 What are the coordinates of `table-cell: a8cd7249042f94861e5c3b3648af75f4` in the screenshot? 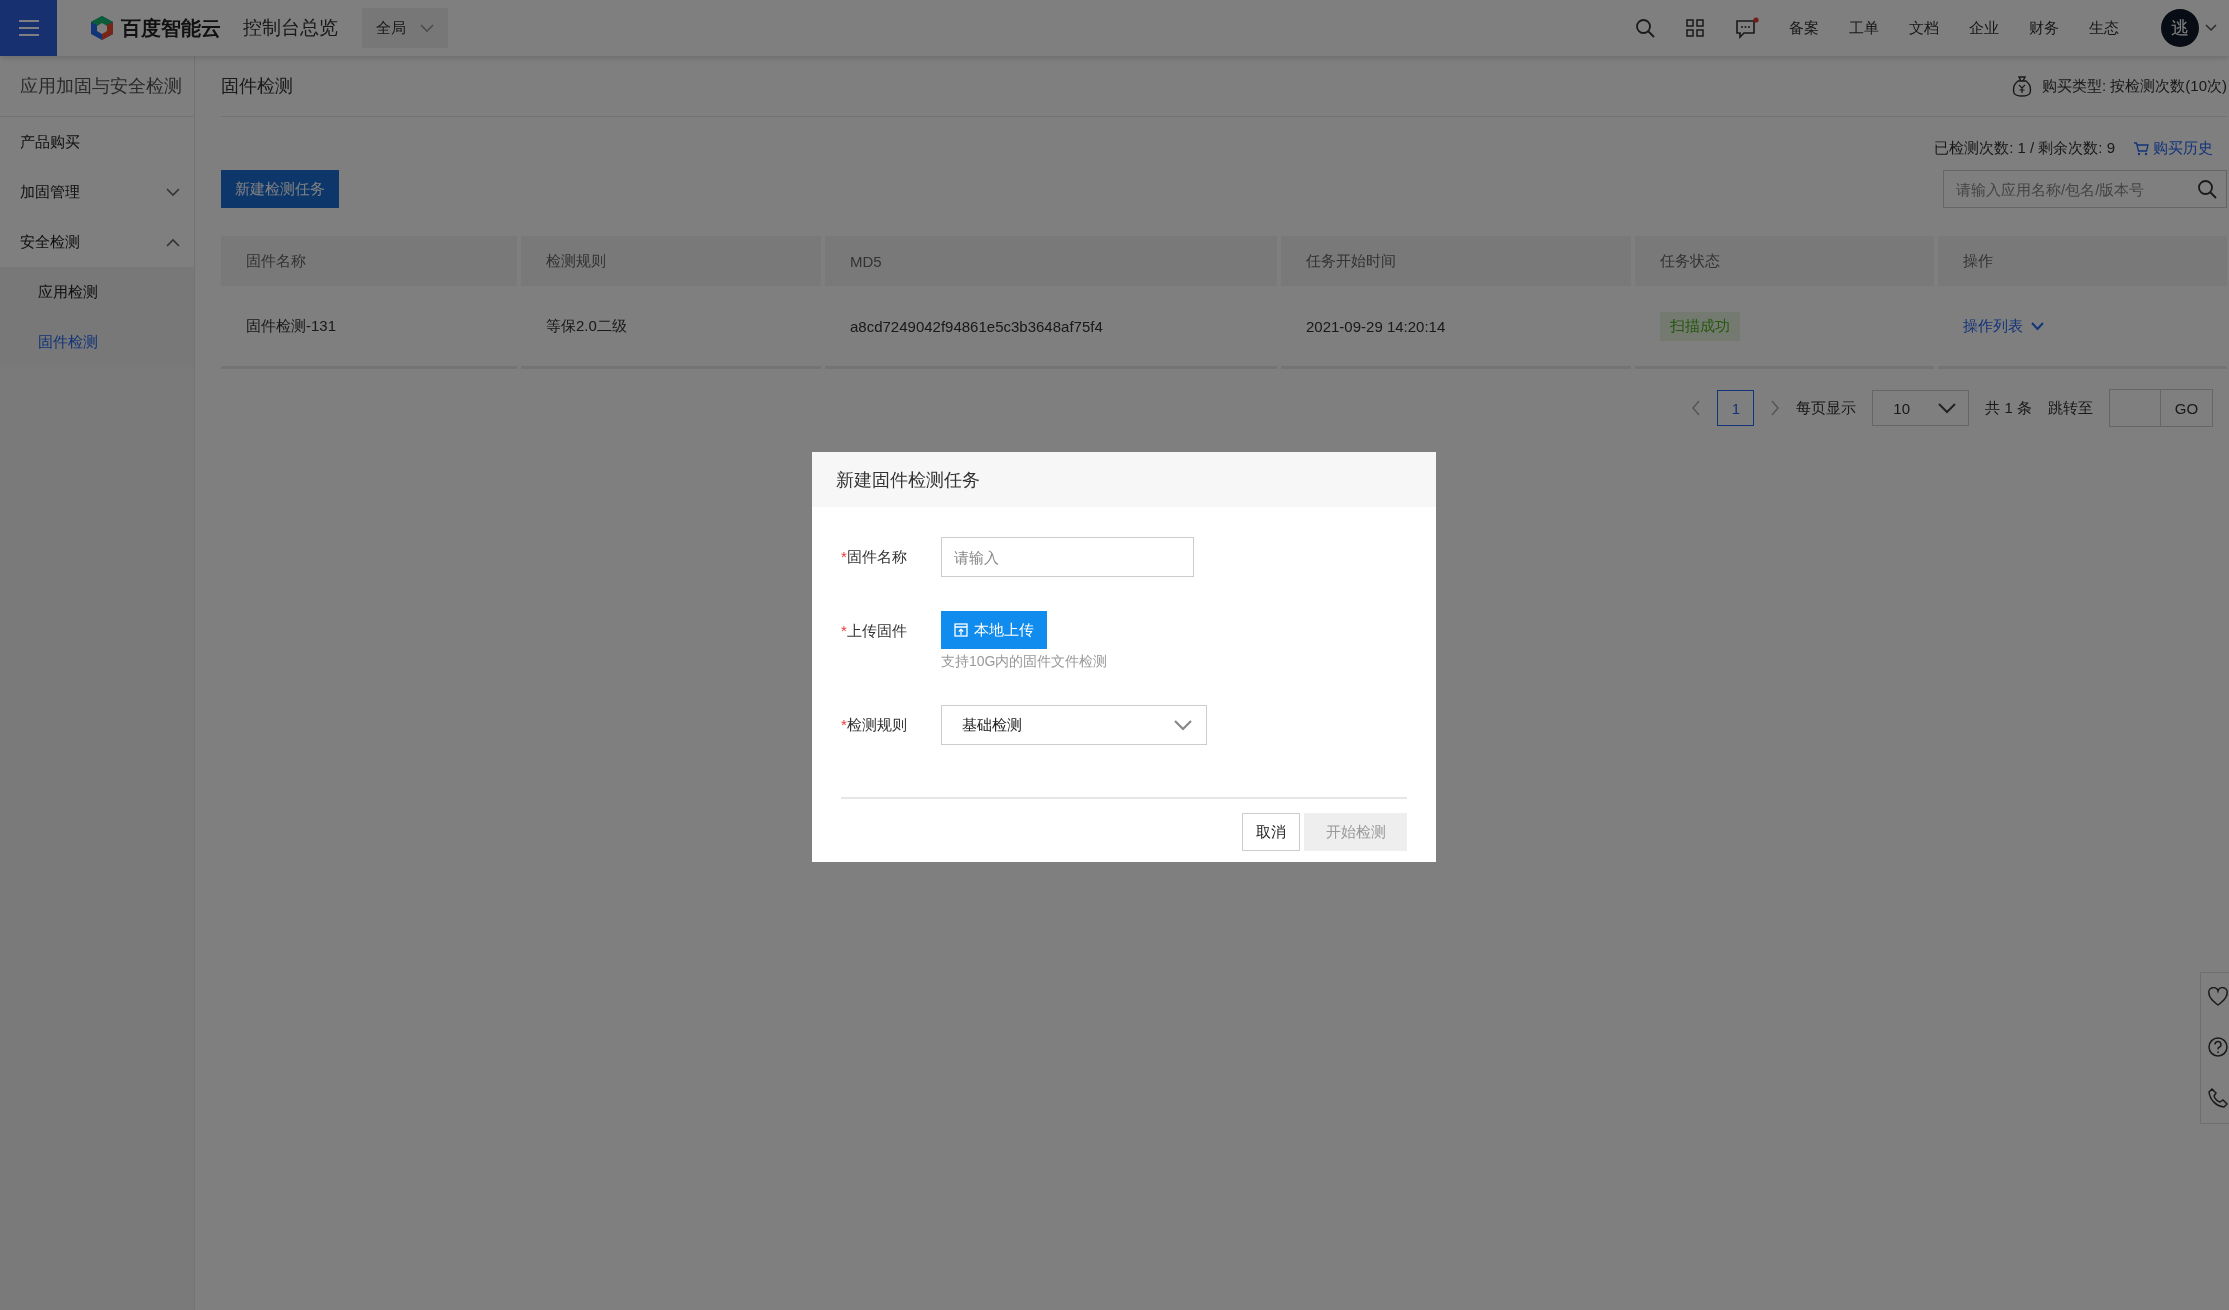 It's located at (1051, 327).